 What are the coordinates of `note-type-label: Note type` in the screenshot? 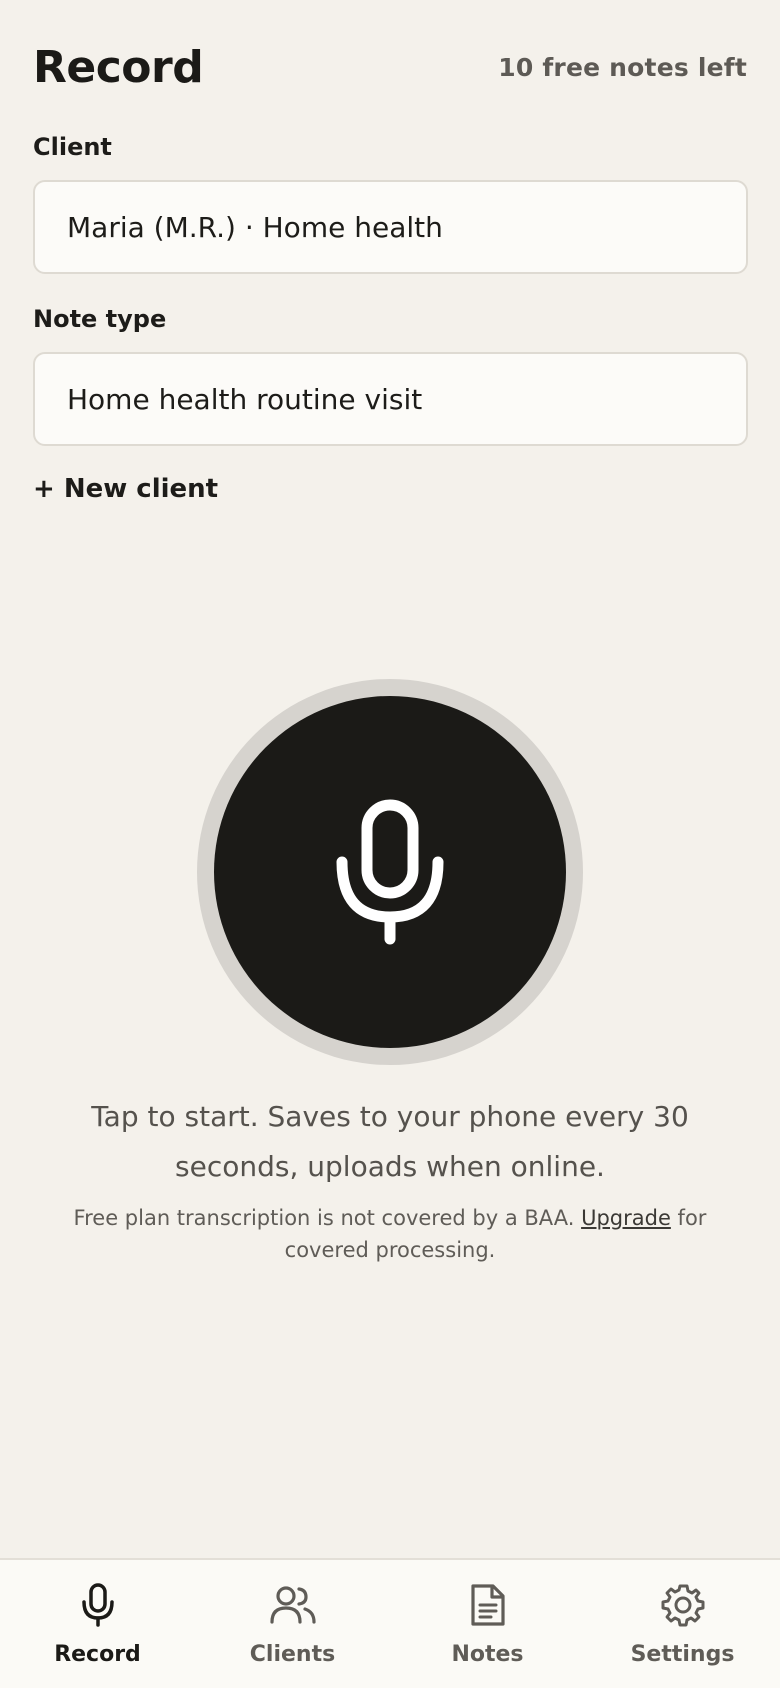 It's located at (100, 319).